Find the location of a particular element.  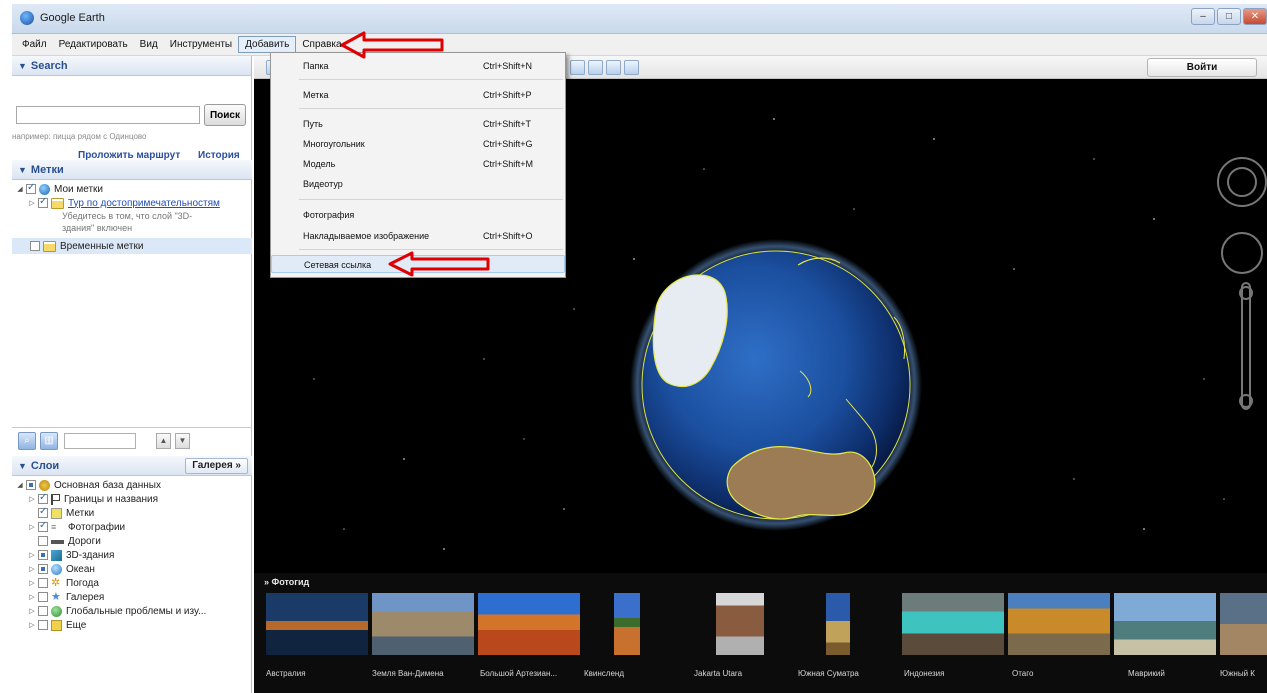

photo-guide-title: » Фотогид is located at coordinates (286, 582).